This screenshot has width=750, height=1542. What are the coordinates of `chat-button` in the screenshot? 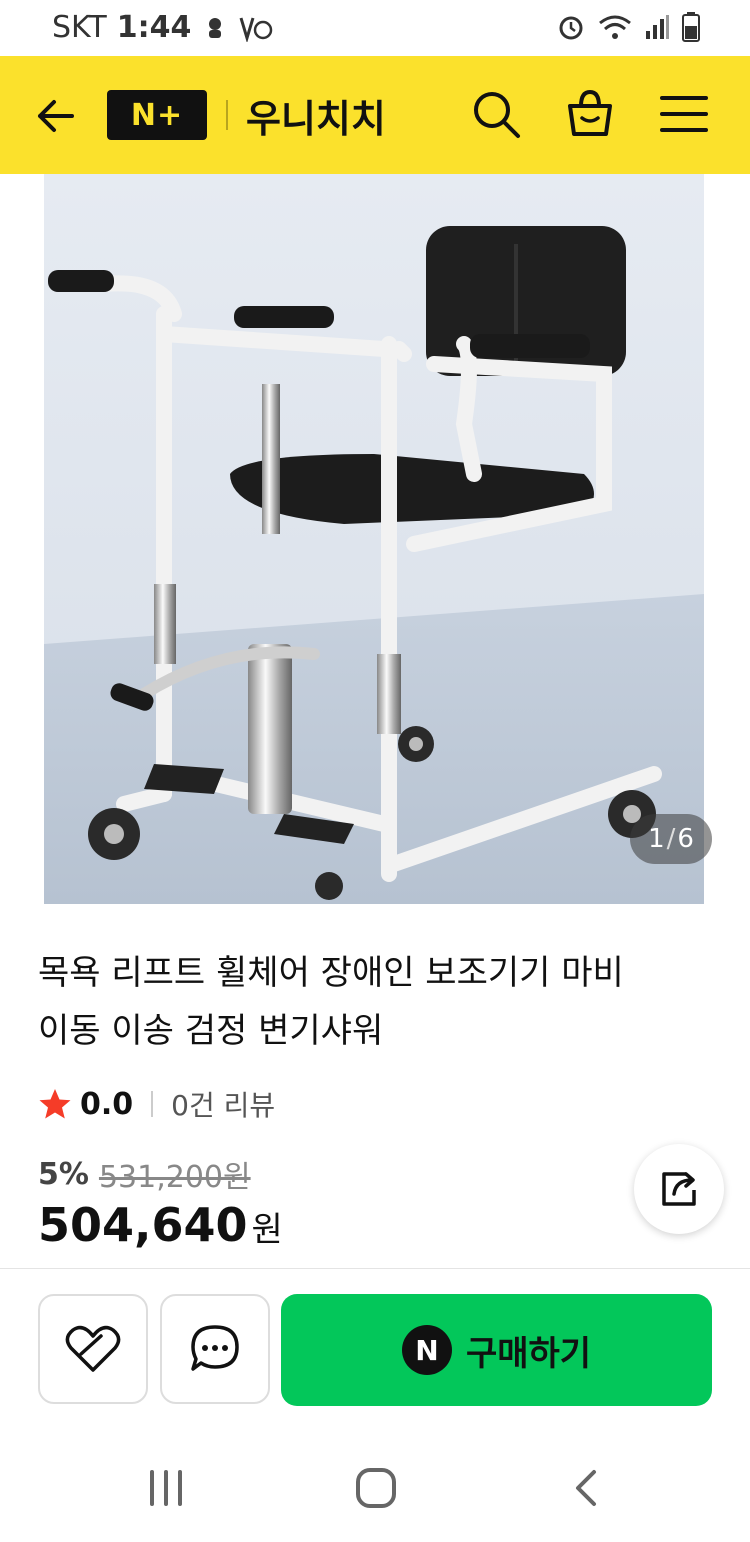 It's located at (215, 1349).